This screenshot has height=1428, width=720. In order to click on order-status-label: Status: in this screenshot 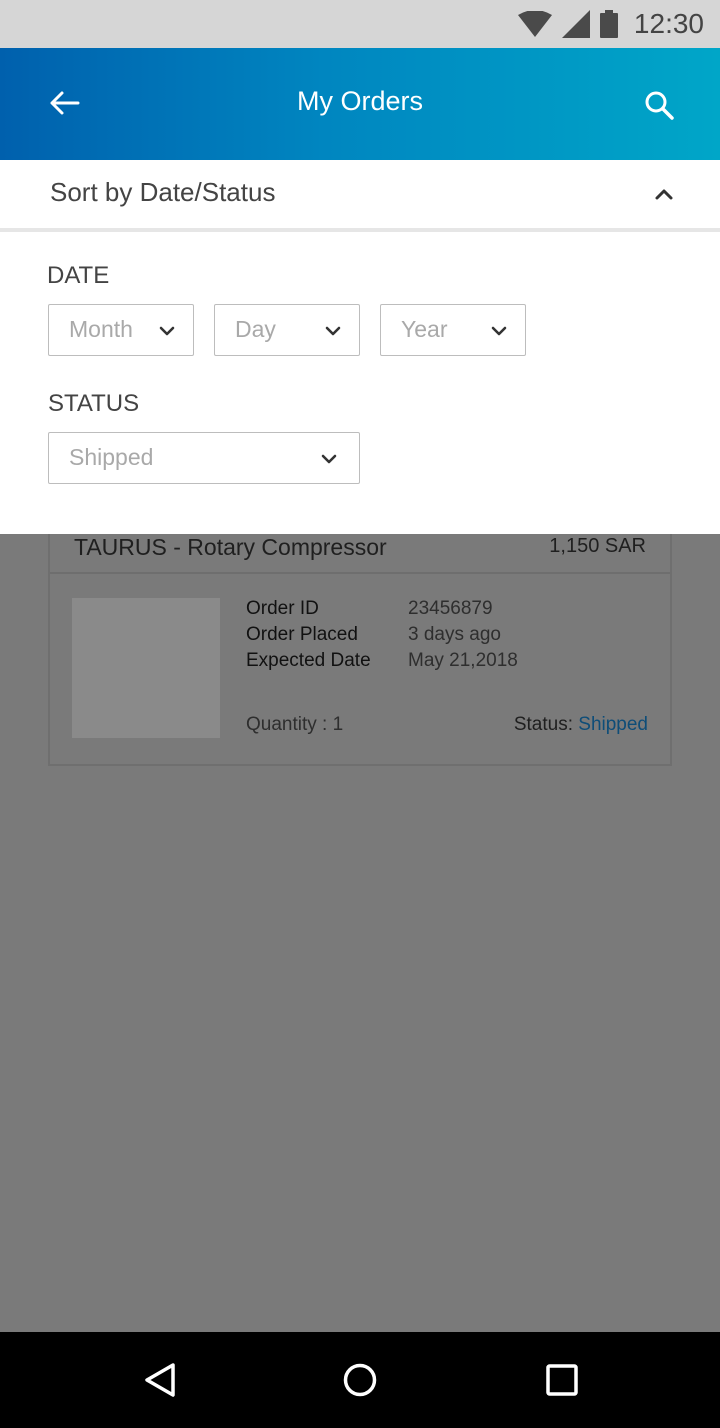, I will do `click(546, 724)`.